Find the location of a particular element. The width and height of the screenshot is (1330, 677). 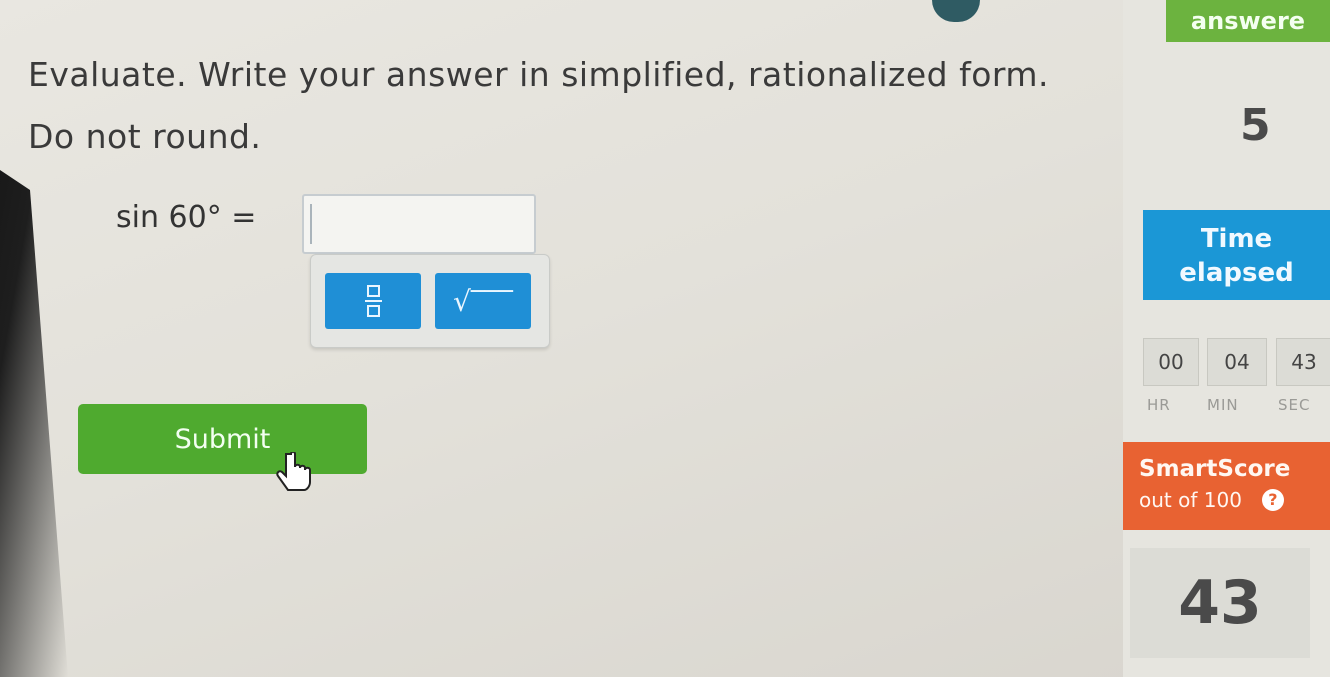

timer-minutes-label: MIN is located at coordinates (1223, 405).